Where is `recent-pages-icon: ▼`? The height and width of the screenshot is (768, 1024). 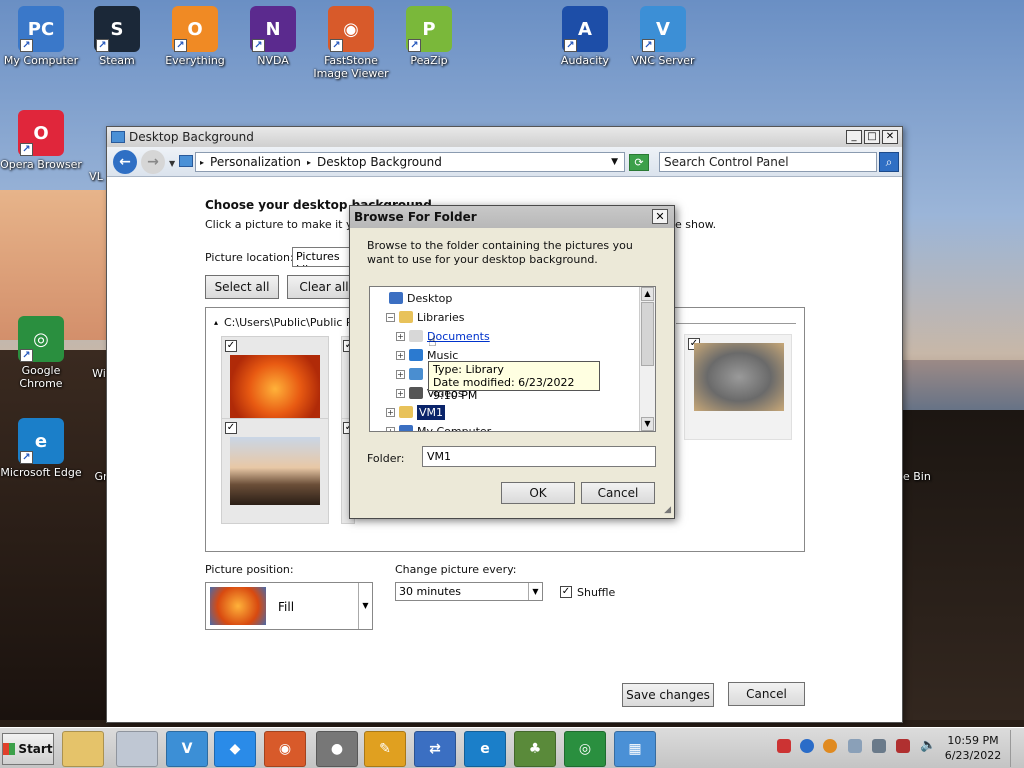 recent-pages-icon: ▼ is located at coordinates (172, 163).